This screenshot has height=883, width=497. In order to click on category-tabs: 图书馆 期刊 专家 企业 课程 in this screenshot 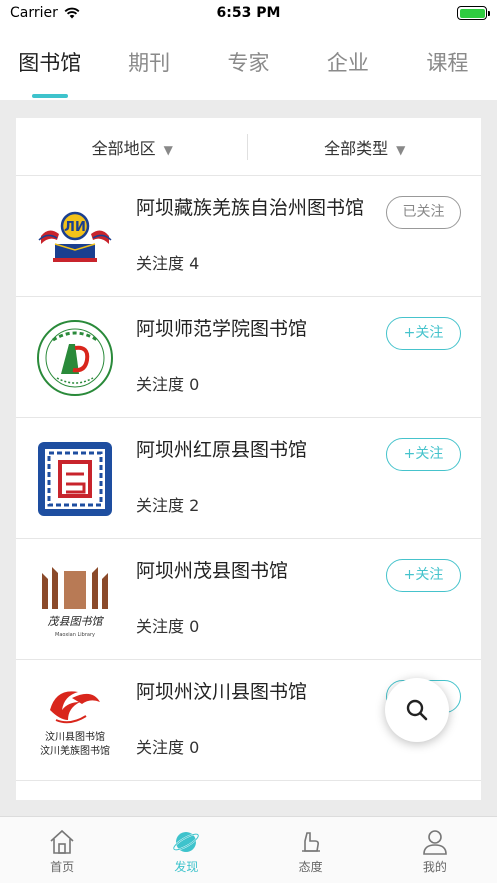, I will do `click(248, 63)`.